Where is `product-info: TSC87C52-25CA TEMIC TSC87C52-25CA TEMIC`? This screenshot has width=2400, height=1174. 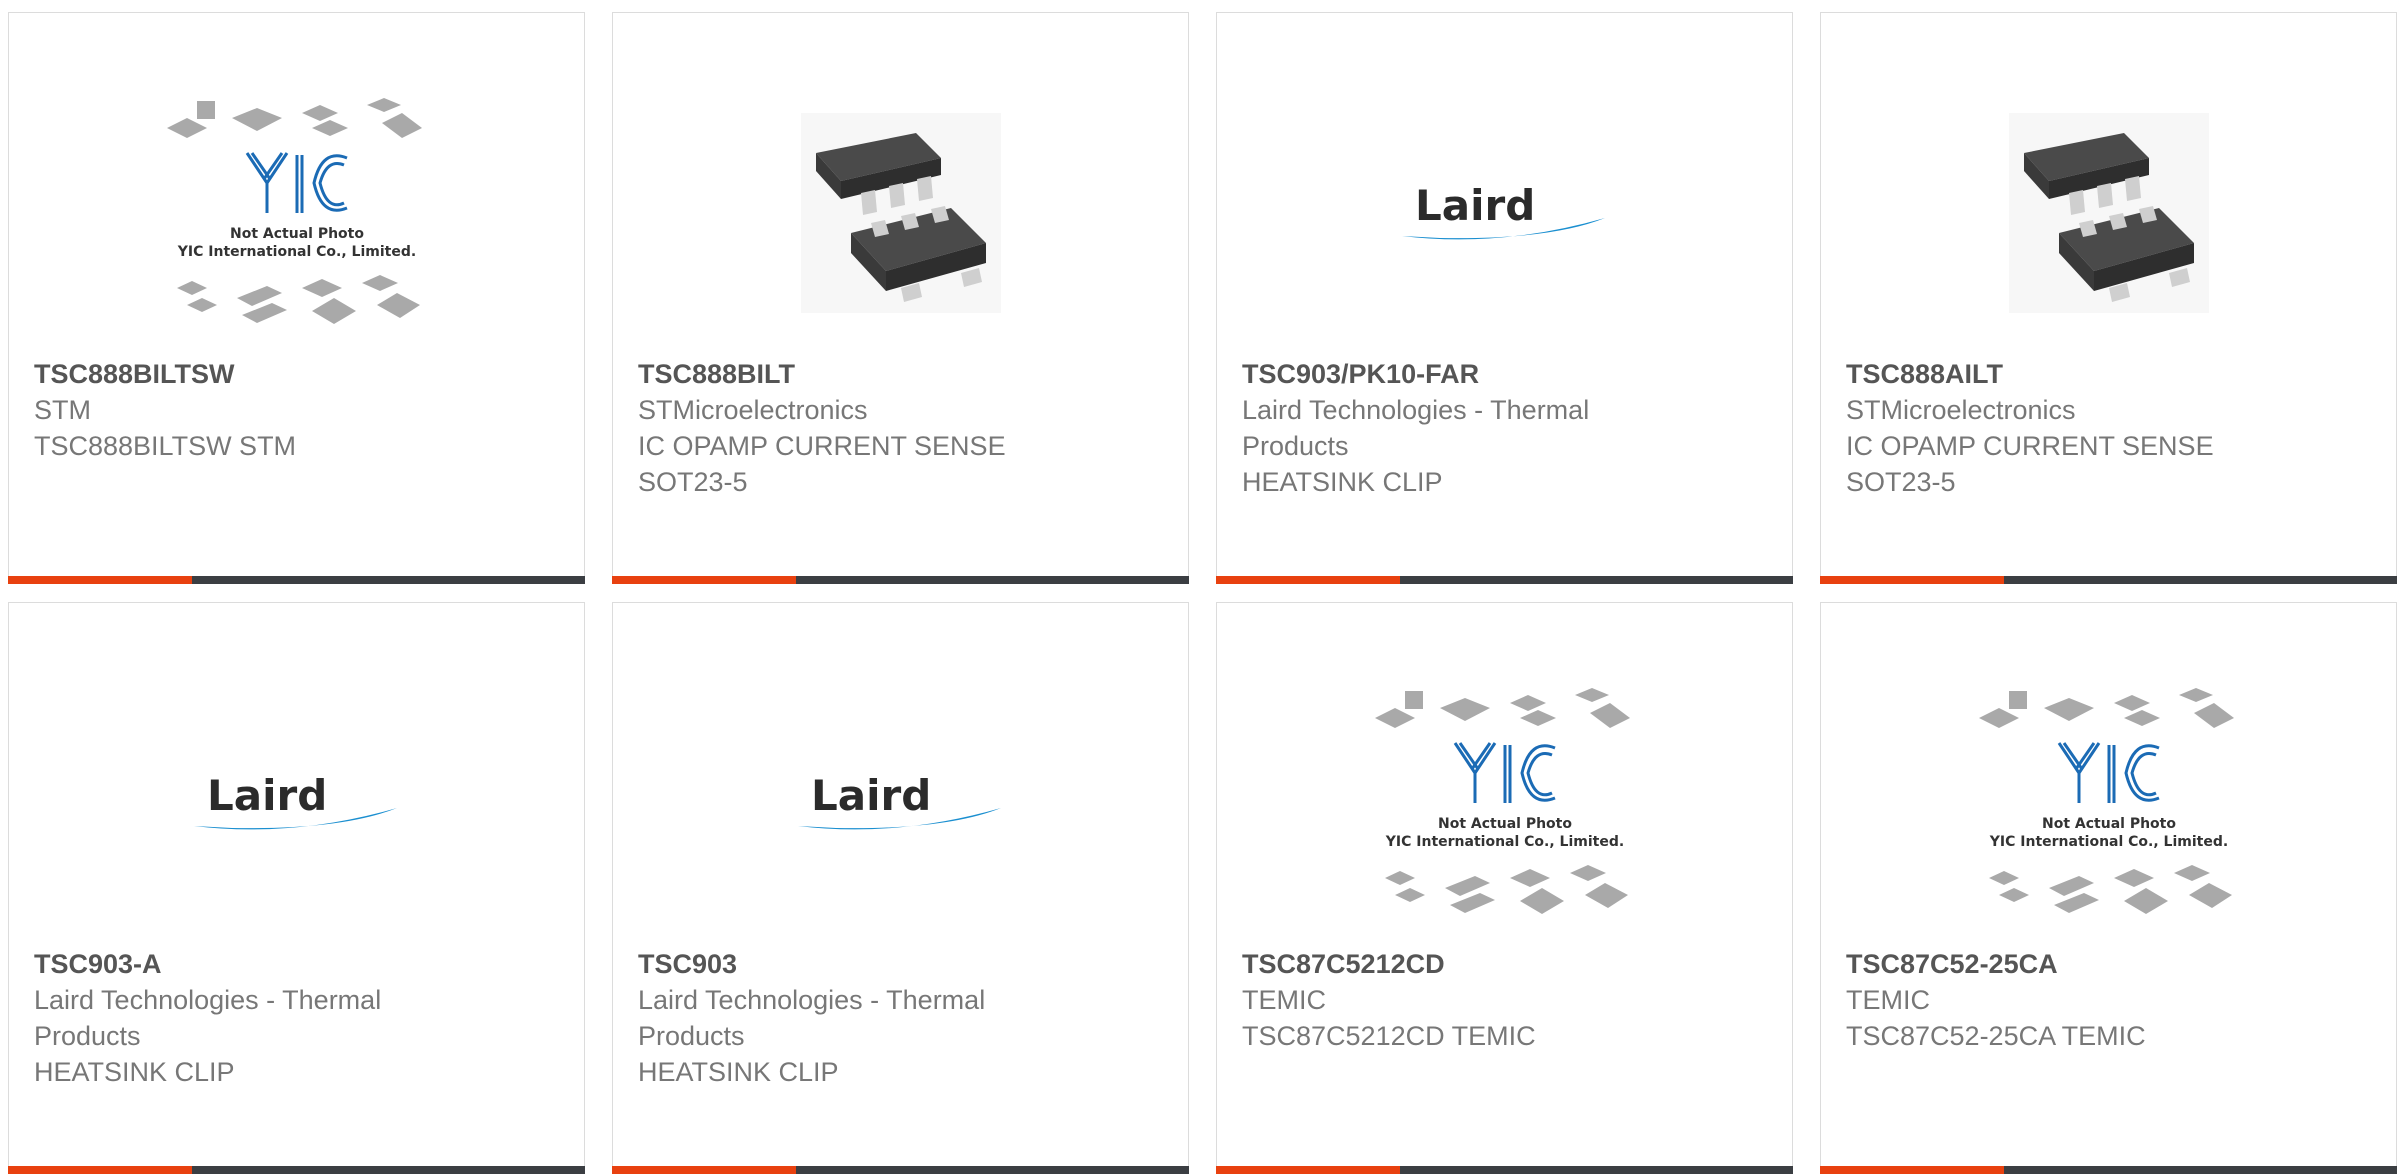
product-info: TSC87C52-25CA TEMIC TSC87C52-25CA TEMIC is located at coordinates (2091, 1000).